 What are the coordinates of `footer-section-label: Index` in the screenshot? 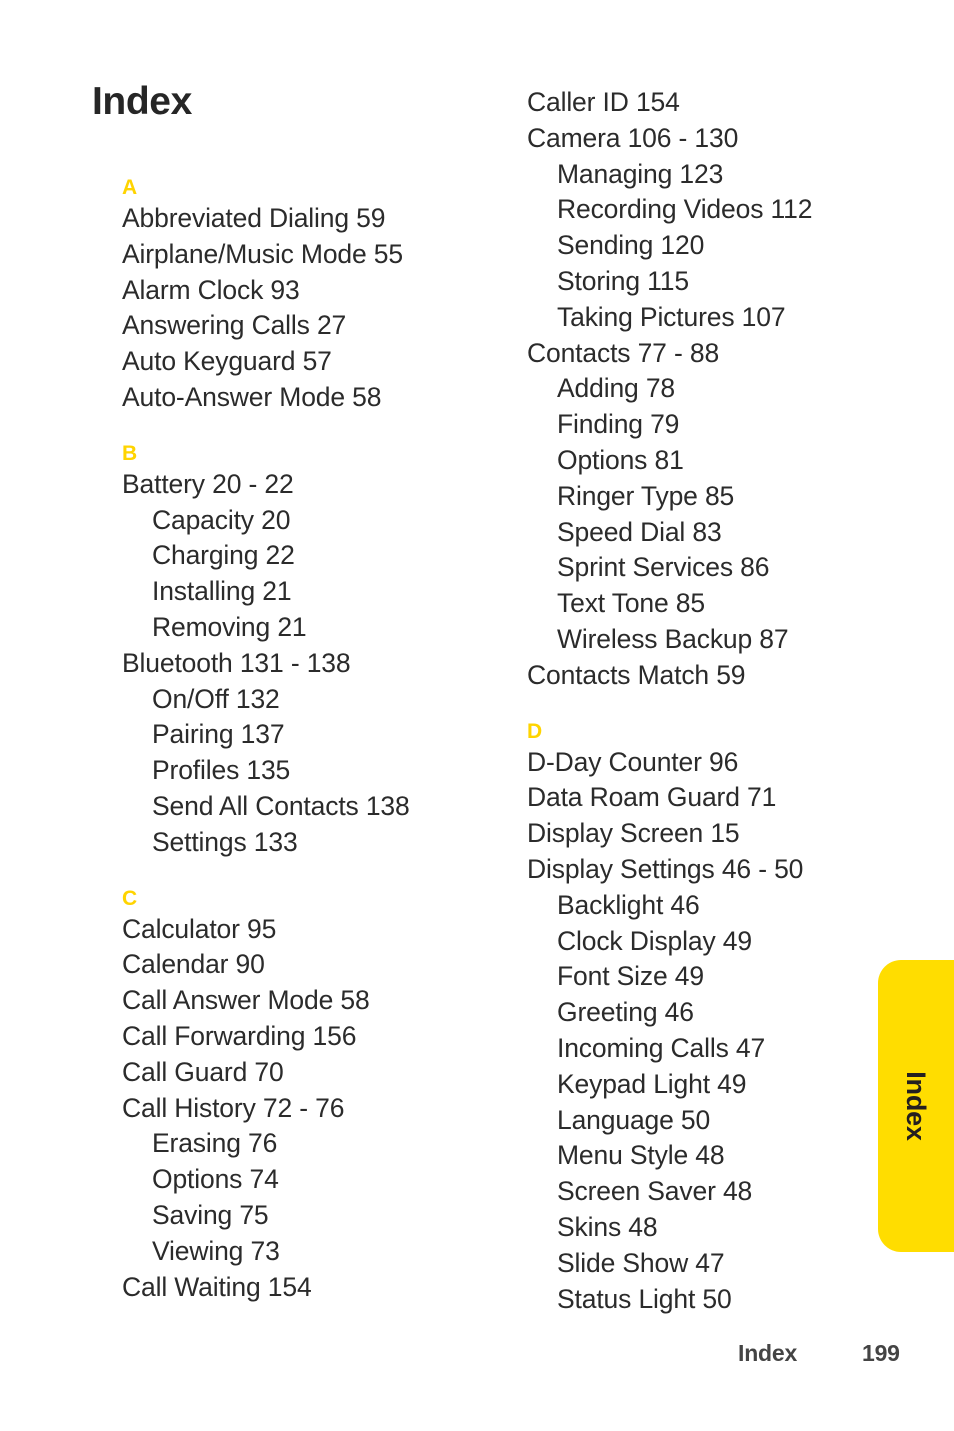 It's located at (768, 1353).